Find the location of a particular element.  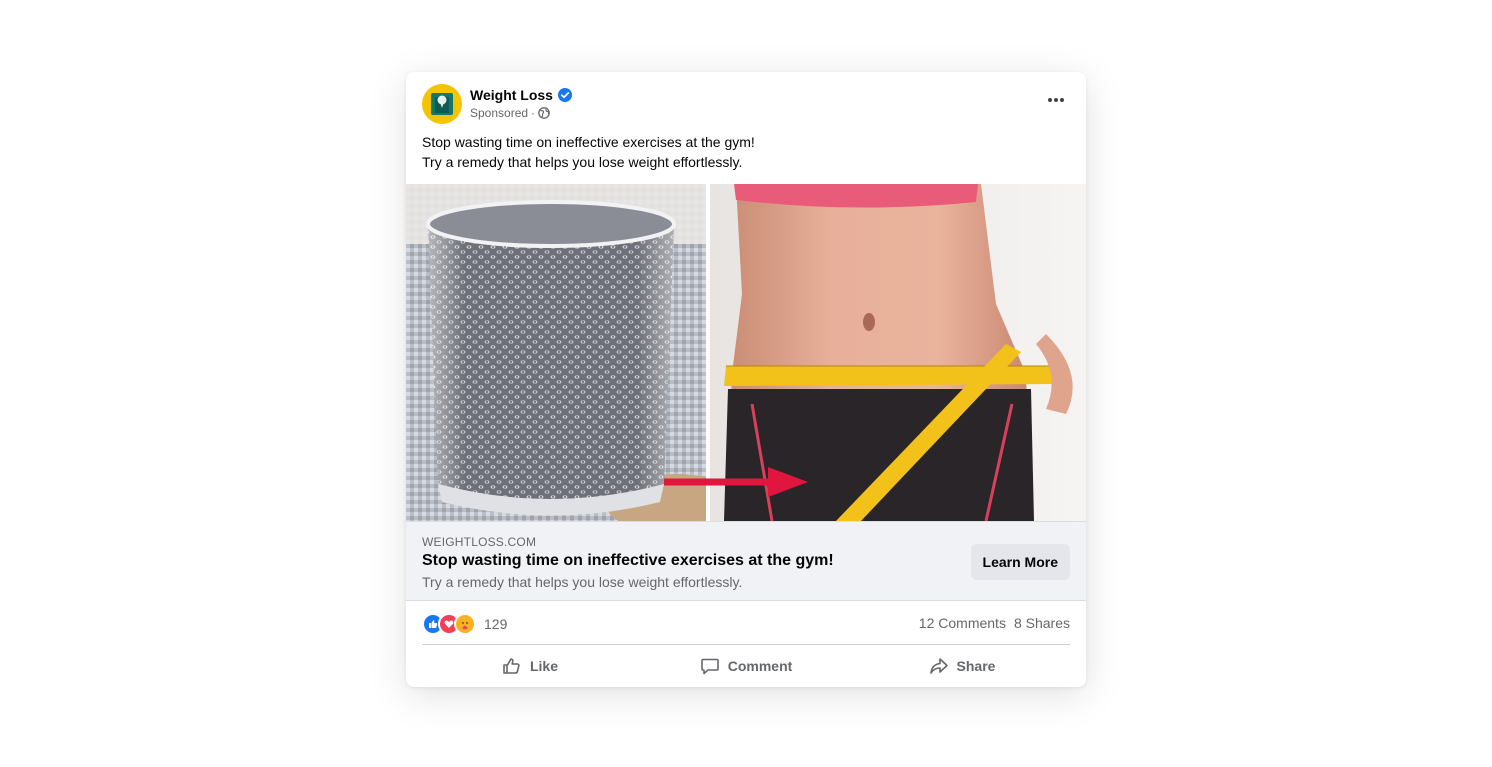

more-horizontal-icon is located at coordinates (1056, 100).